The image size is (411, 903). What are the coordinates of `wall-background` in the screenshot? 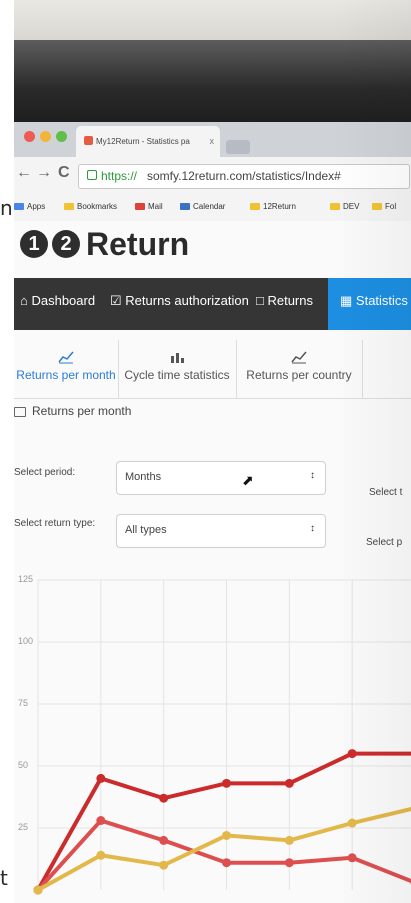 It's located at (212, 20).